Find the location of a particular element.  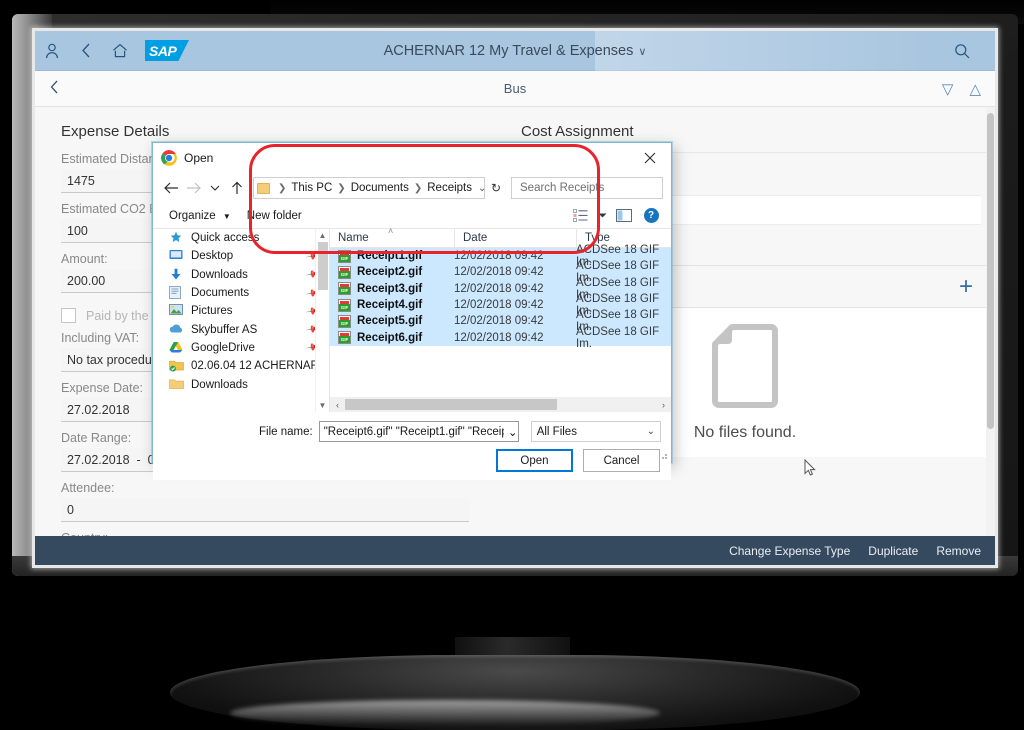

nav-item-googledrive: GoogleDrive 📌 is located at coordinates (241, 348).